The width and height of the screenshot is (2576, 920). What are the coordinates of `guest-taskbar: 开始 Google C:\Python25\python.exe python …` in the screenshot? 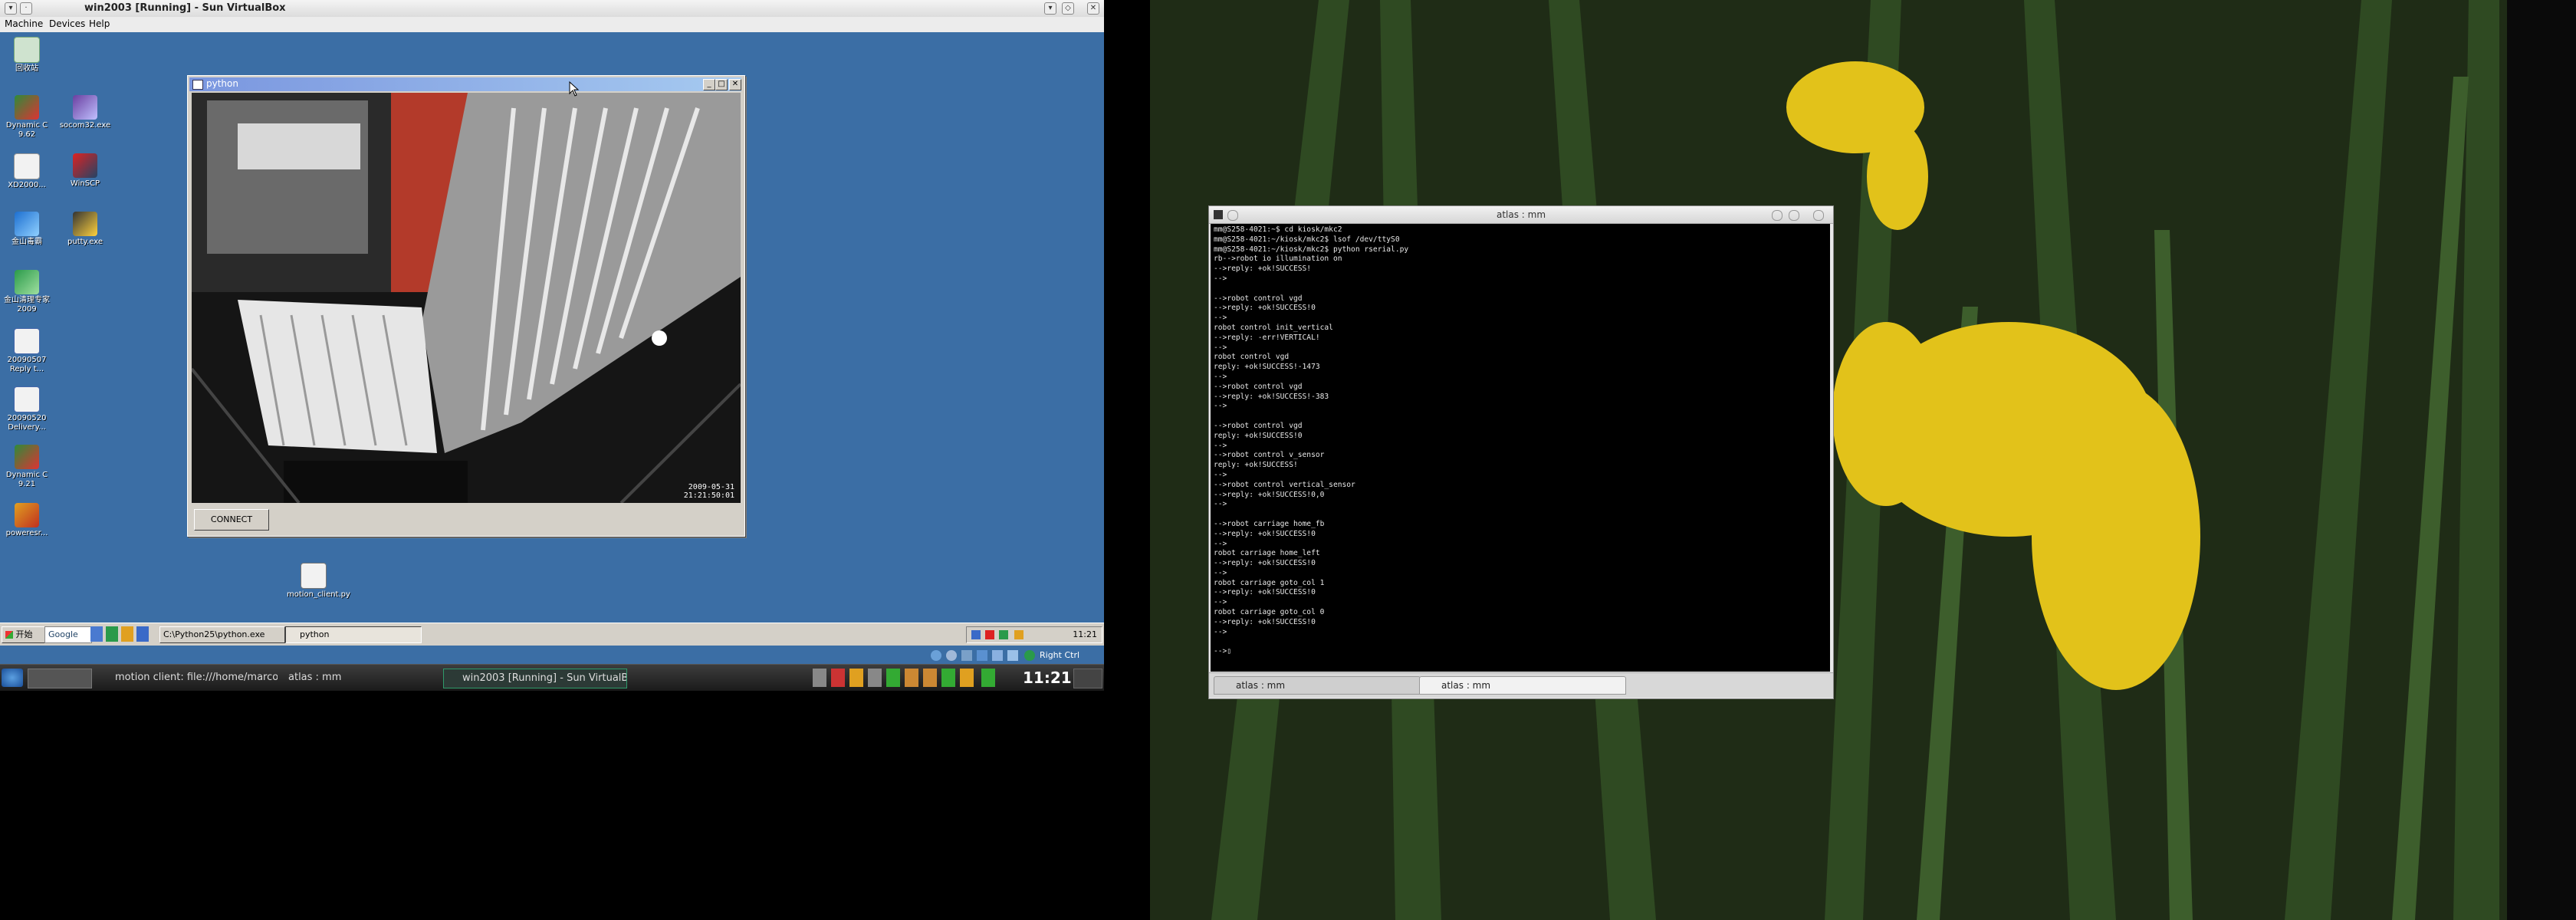 It's located at (552, 634).